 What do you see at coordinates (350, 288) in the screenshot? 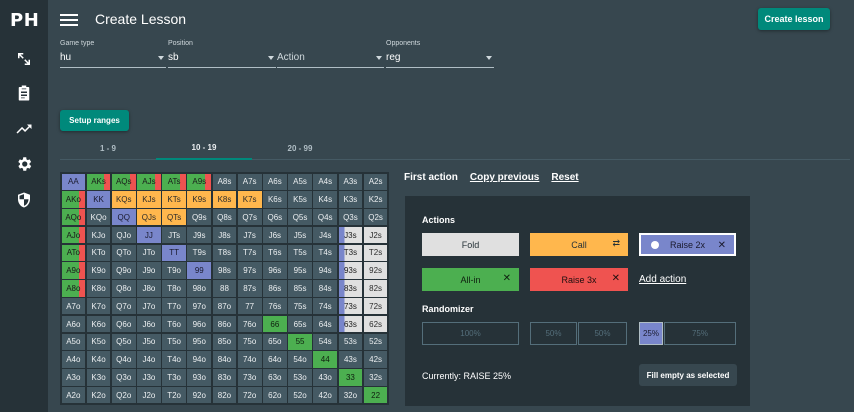
I see `hand-cell: 83s` at bounding box center [350, 288].